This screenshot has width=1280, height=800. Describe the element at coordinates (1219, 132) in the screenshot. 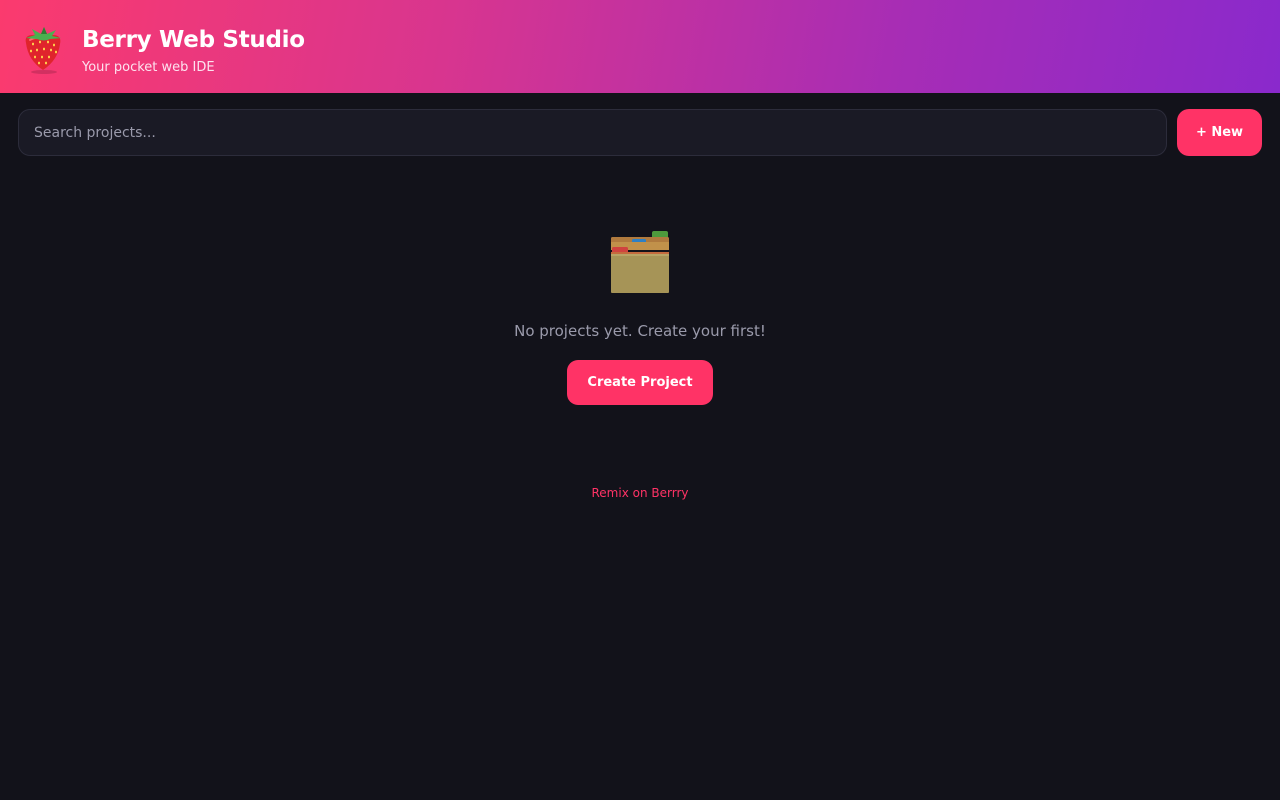

I see `new-project-button: + New` at that location.